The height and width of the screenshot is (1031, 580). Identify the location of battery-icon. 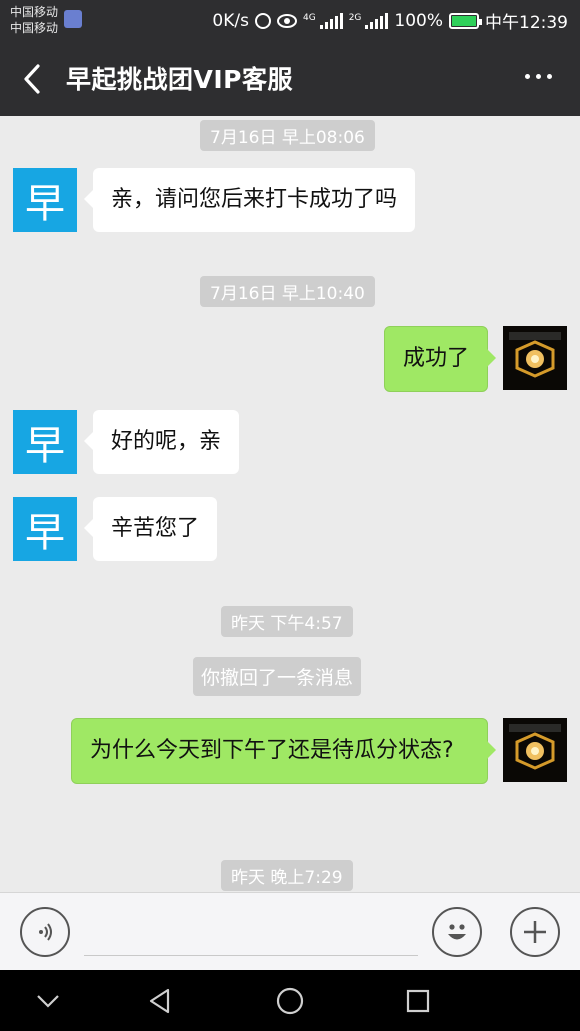
(465, 20).